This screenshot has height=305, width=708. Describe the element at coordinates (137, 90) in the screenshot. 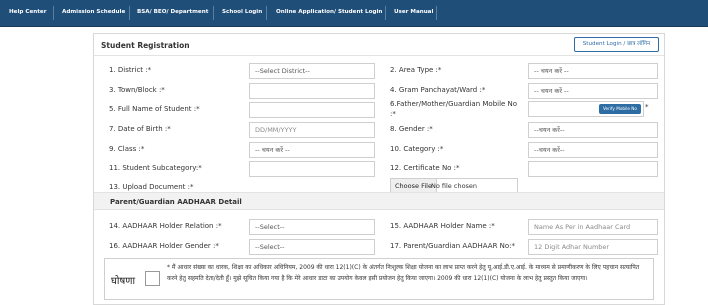

I see `town-block-label: 3. Town/Block :*` at that location.